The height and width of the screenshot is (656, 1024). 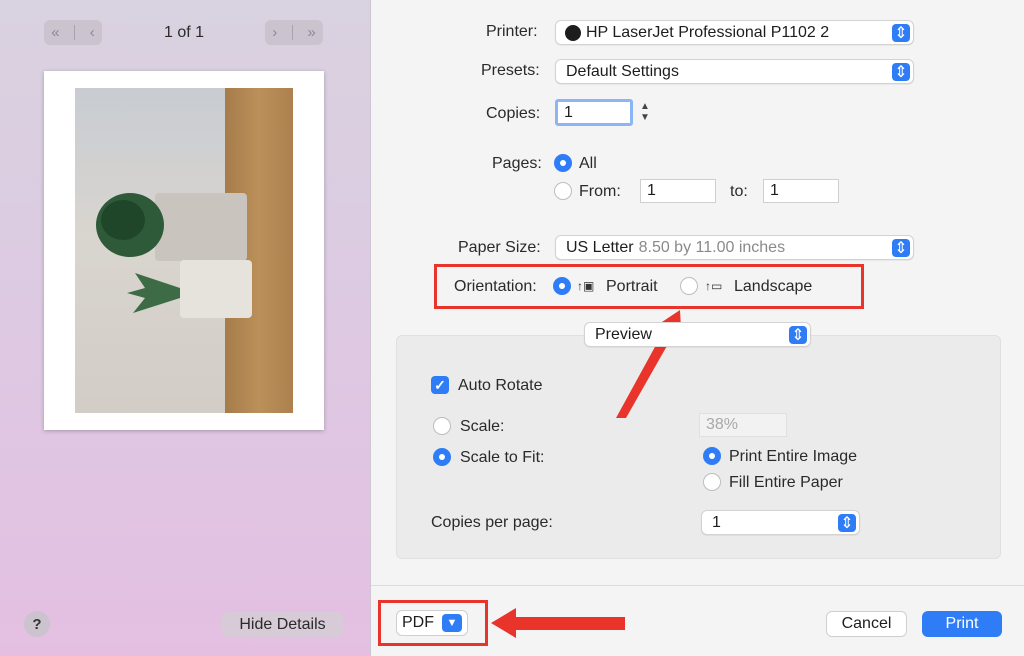 I want to click on chevron-updown-icon: ⇕, so click(x=798, y=335).